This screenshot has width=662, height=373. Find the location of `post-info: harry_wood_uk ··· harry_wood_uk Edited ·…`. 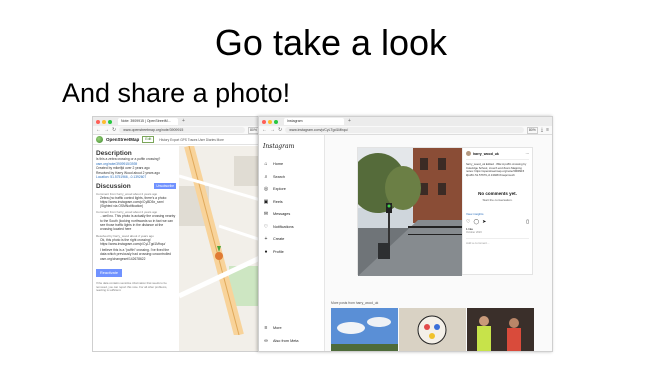

post-info: harry_wood_uk ··· harry_wood_uk Edited ·… is located at coordinates (497, 211).